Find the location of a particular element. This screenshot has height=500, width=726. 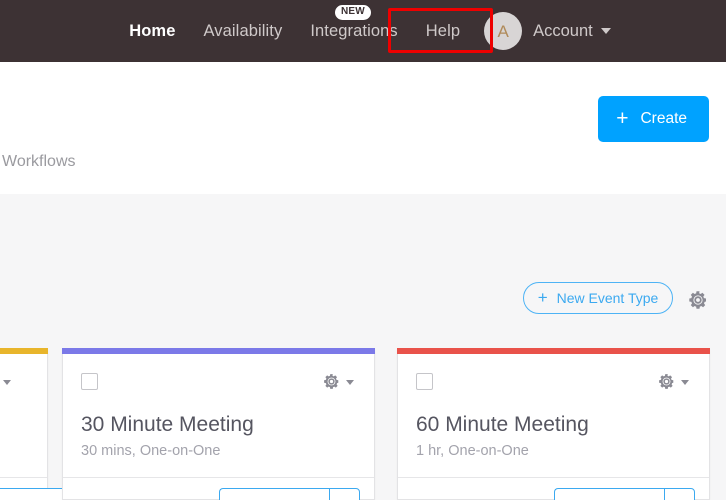

card-subtitle: 1 hr, One-on-One is located at coordinates (472, 451).